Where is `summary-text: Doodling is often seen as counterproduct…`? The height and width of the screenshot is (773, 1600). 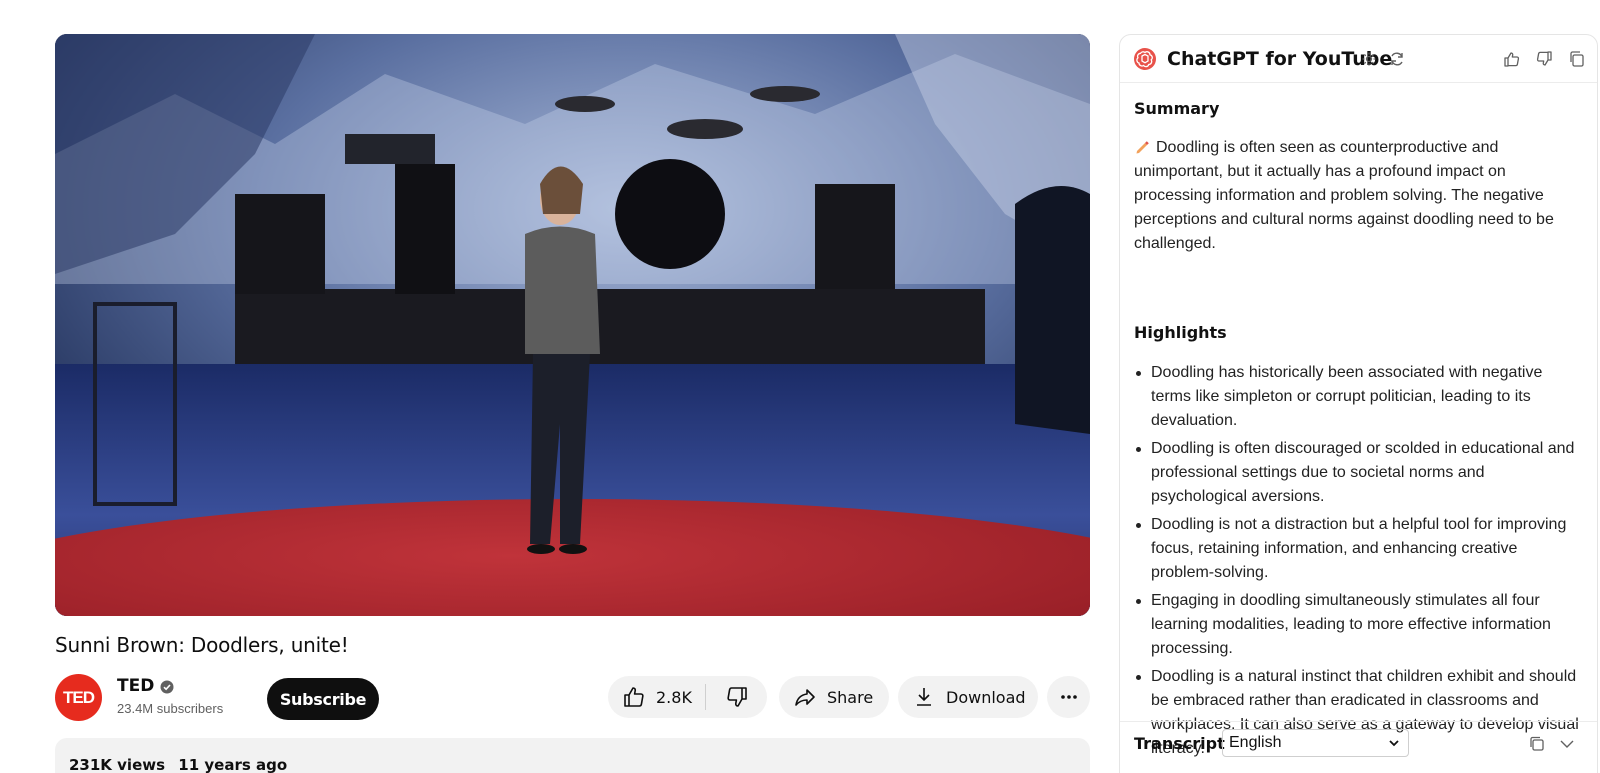 summary-text: Doodling is often seen as counterproduct… is located at coordinates (1344, 195).